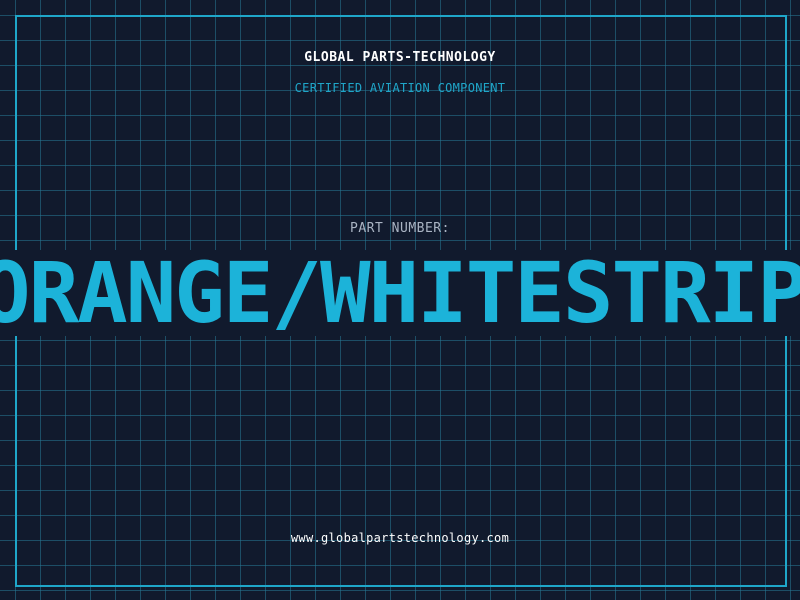  I want to click on company-name: GLOBAL PARTS-TECHNOLOGY, so click(400, 57).